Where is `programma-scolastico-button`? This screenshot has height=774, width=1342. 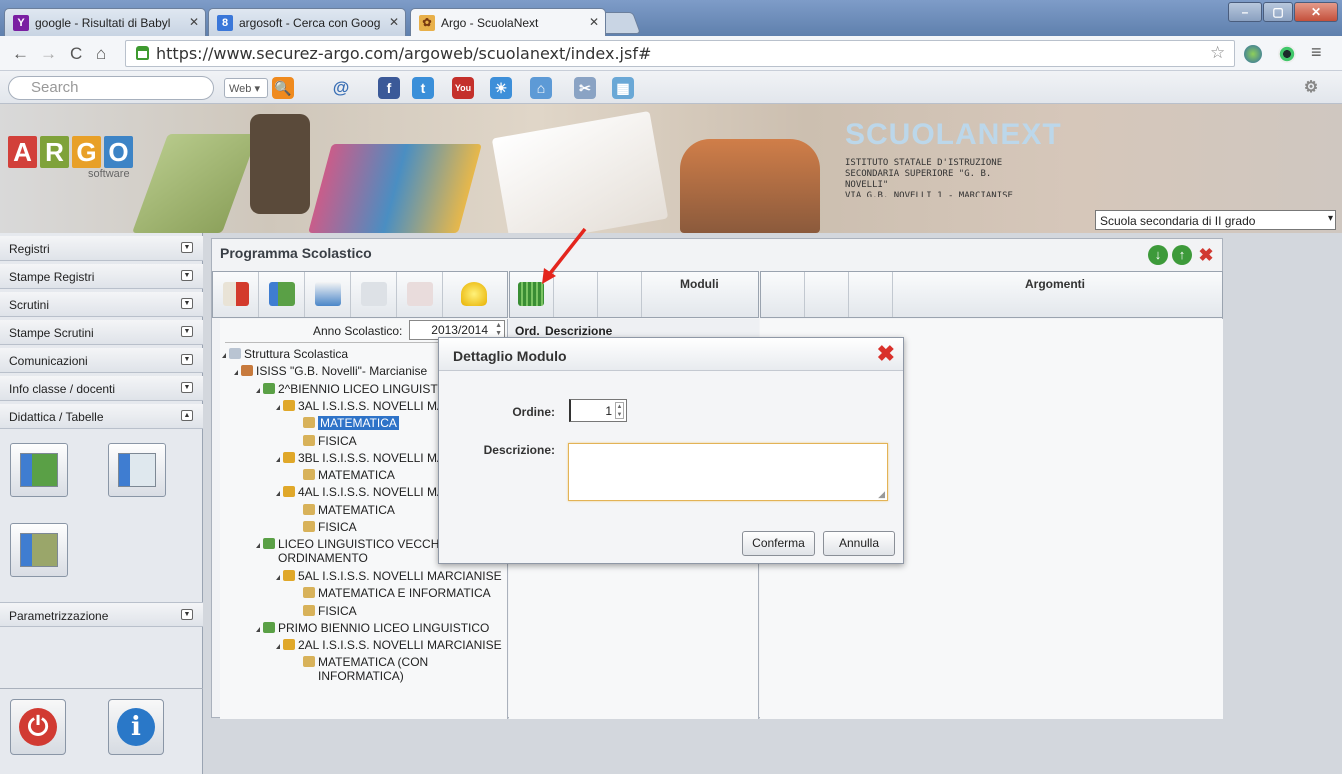 programma-scolastico-button is located at coordinates (39, 470).